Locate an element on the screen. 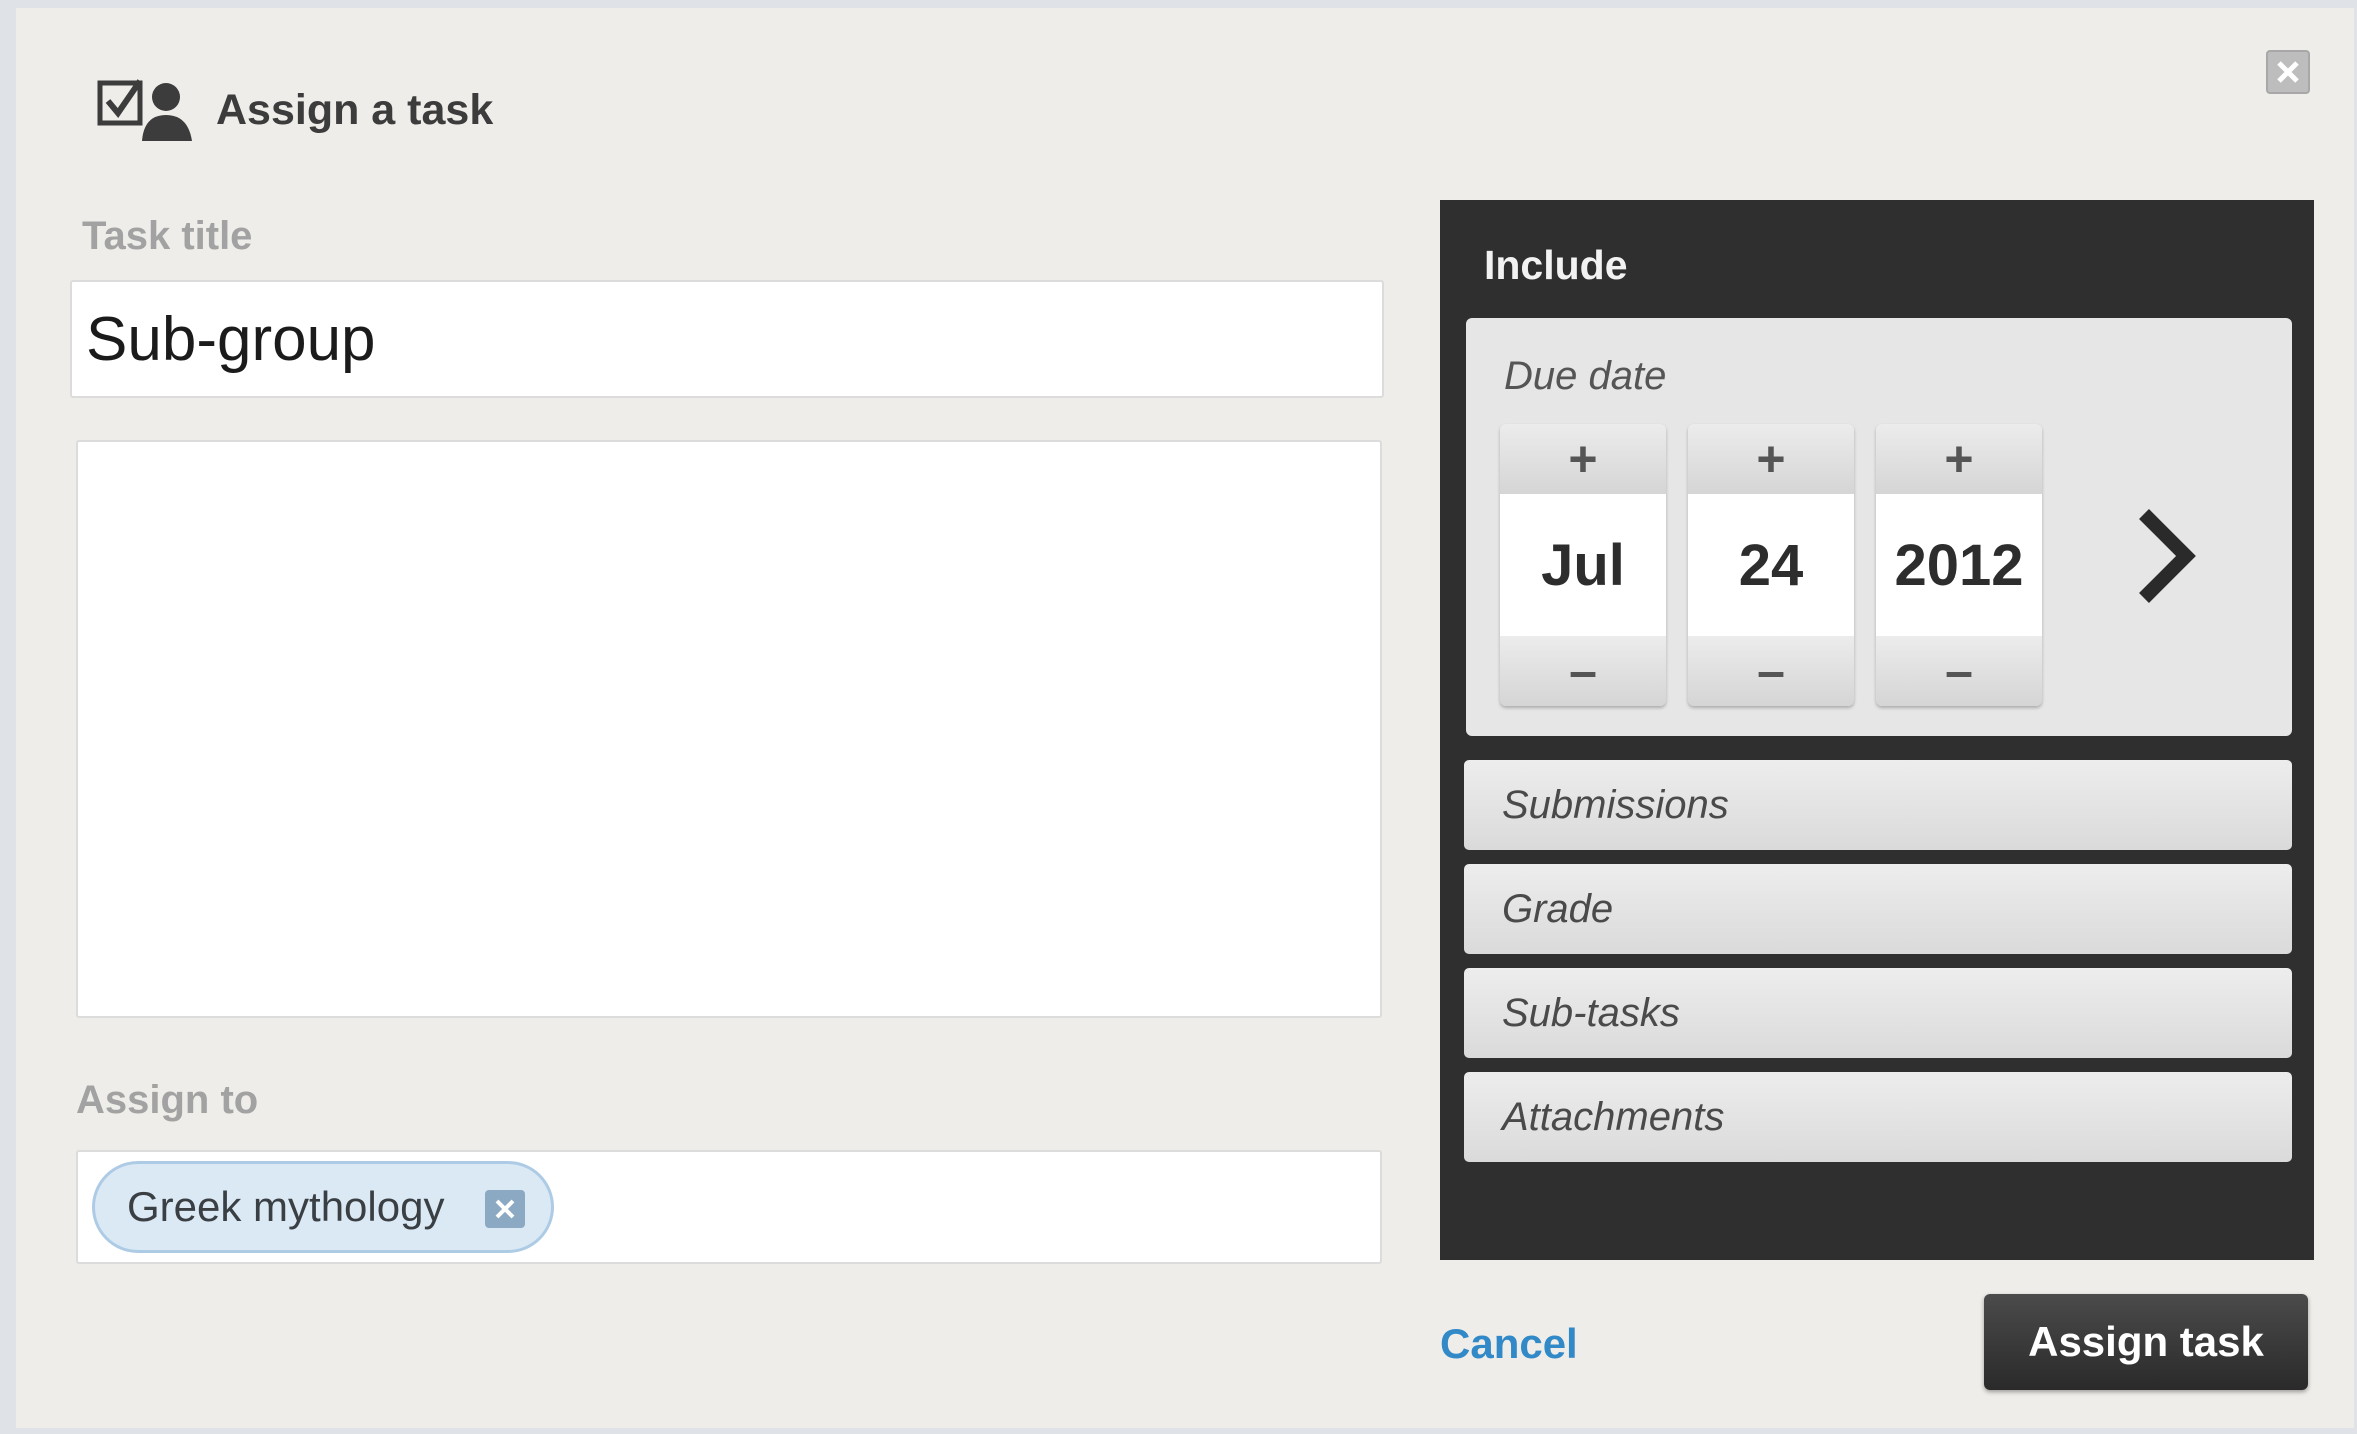 The image size is (2357, 1434). dialog-title: Assign a task is located at coordinates (355, 109).